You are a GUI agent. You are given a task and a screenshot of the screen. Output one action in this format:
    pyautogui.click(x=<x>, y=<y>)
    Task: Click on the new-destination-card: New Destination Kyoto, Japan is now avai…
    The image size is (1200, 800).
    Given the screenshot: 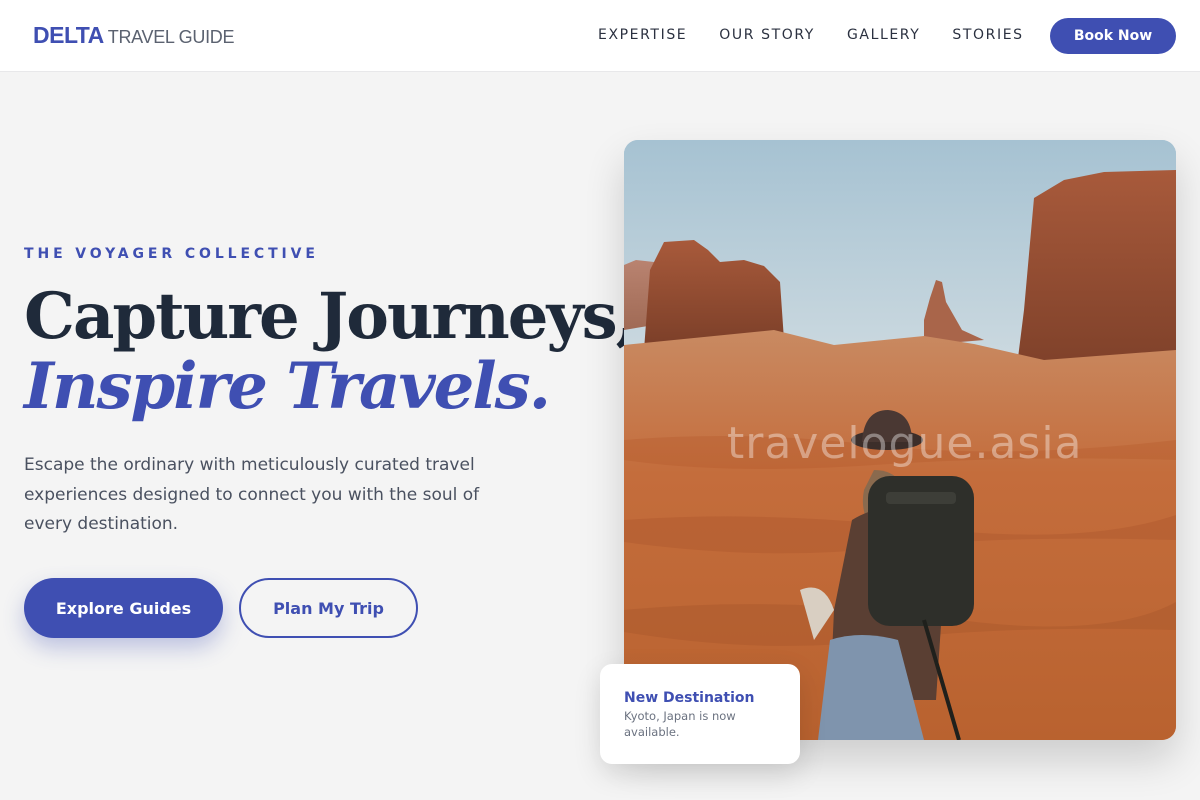 What is the action you would take?
    pyautogui.click(x=700, y=714)
    